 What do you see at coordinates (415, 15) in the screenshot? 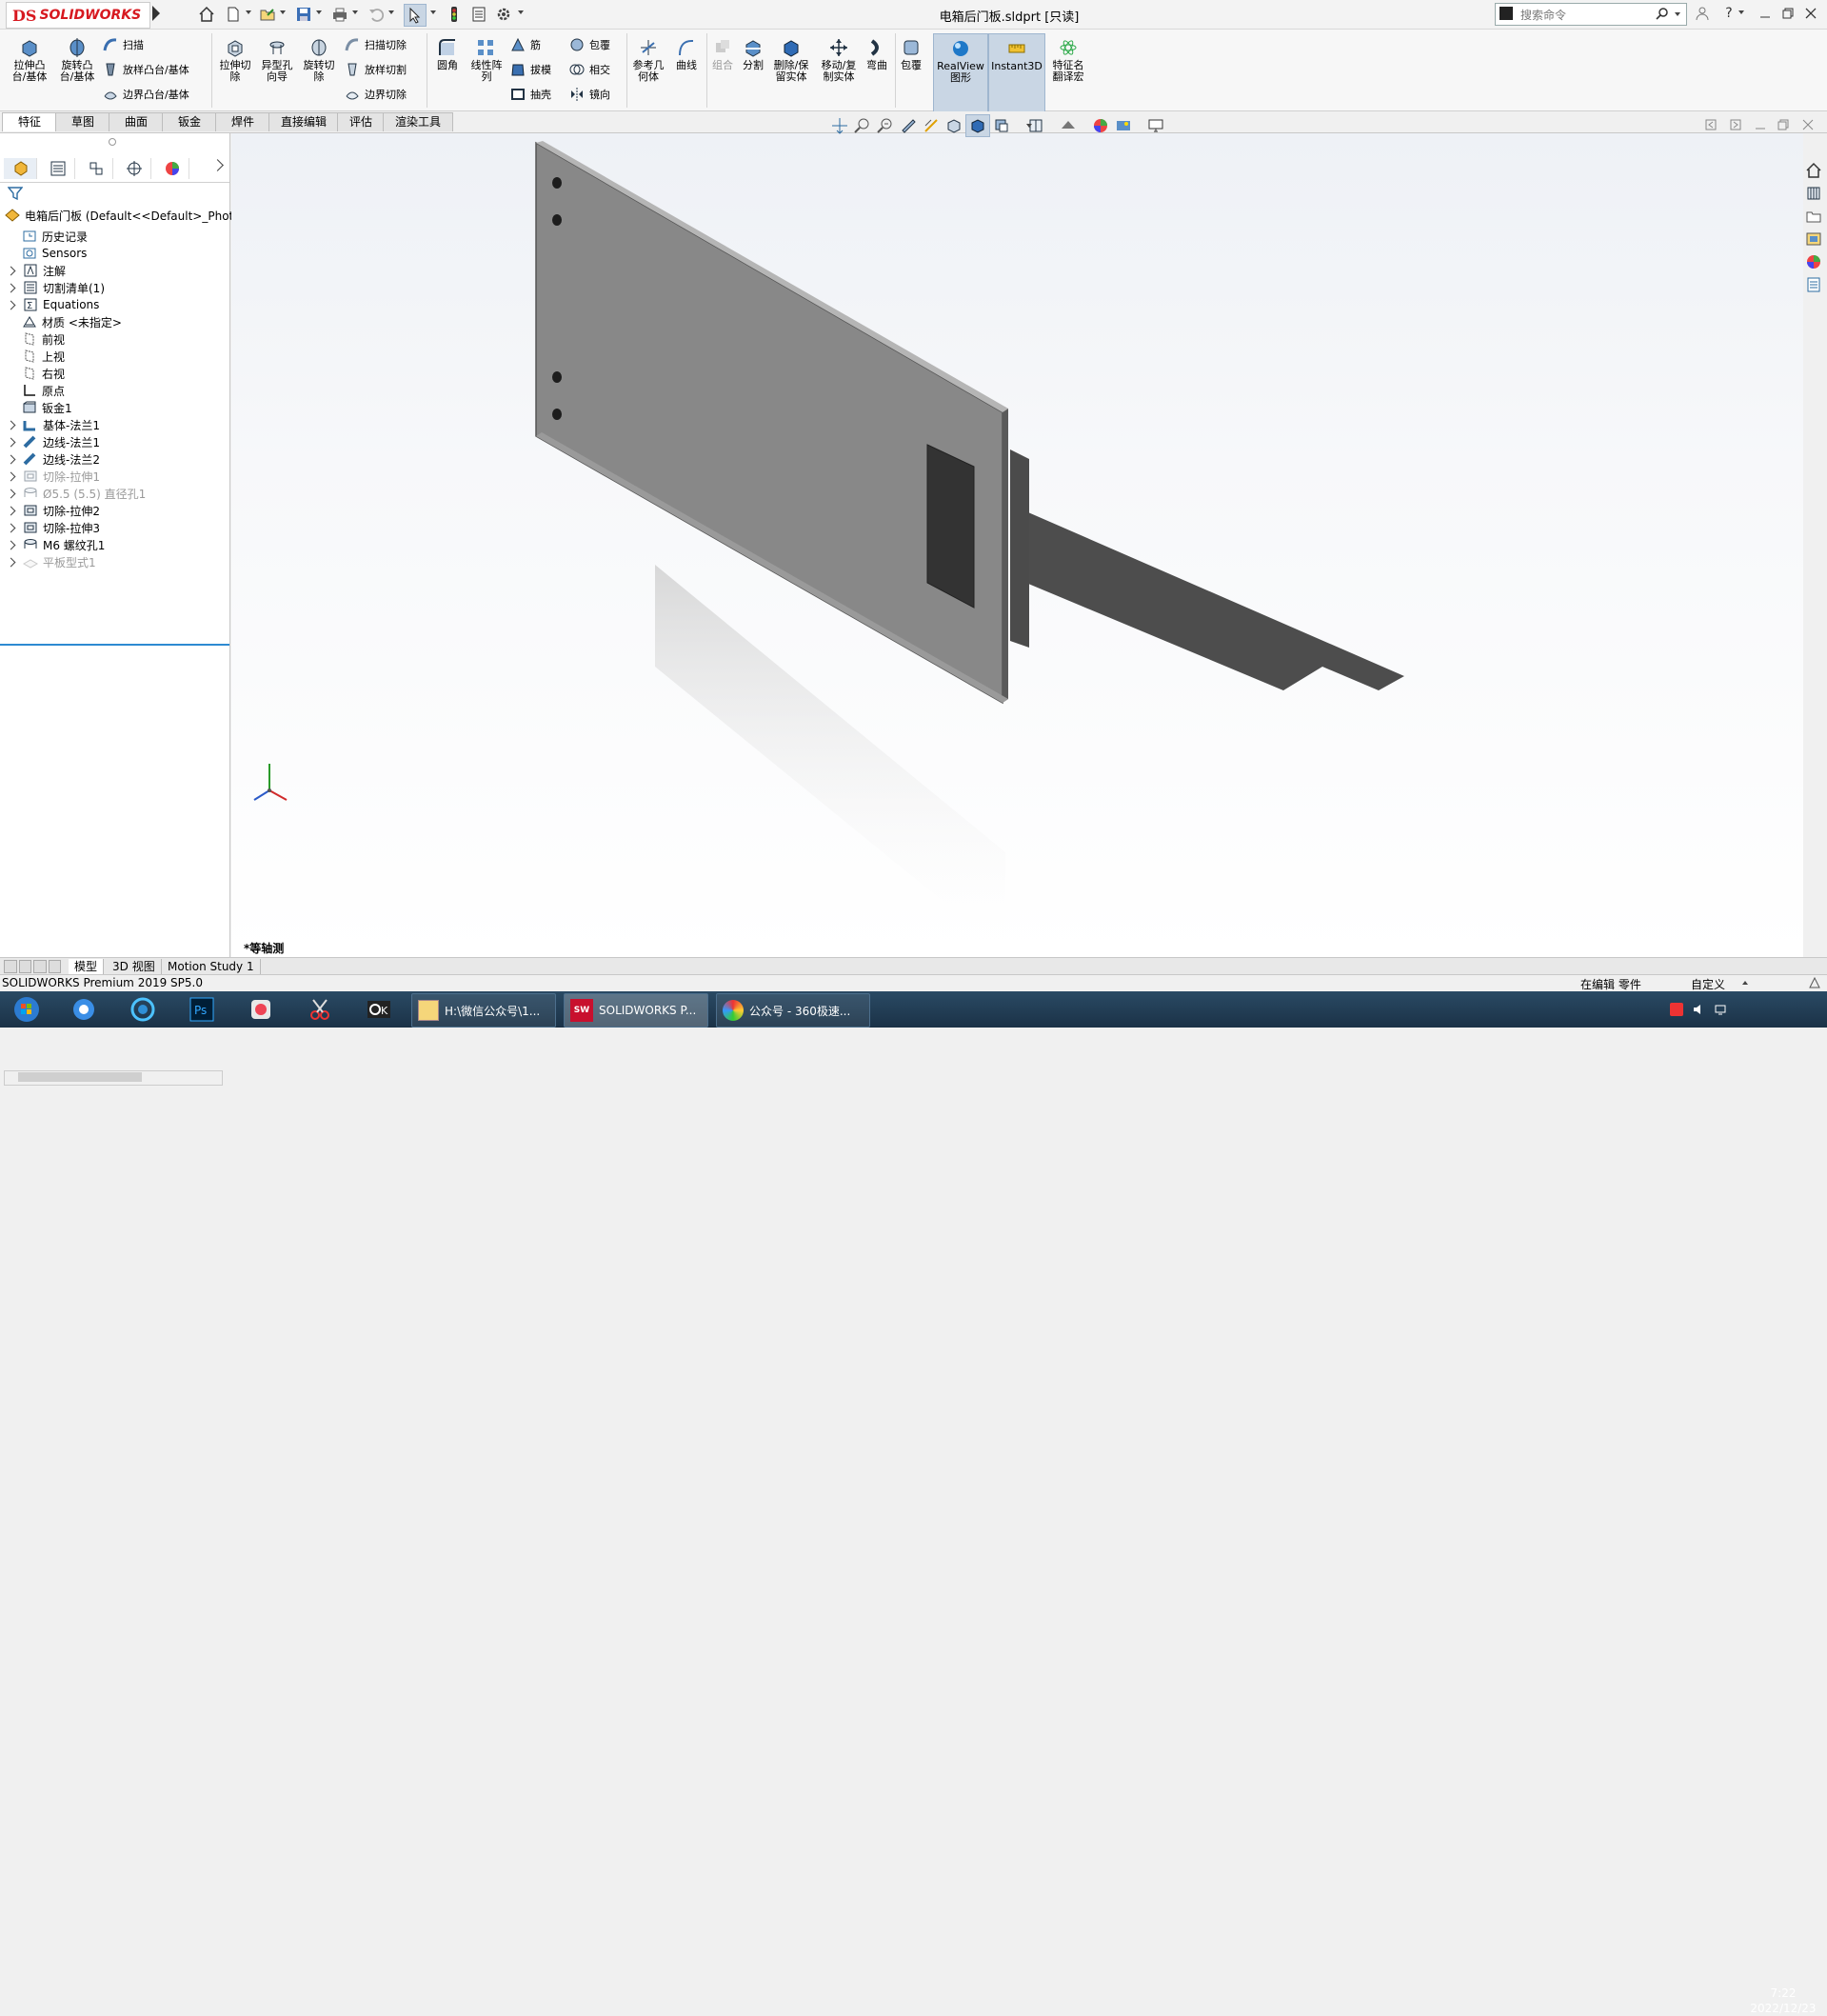
I see `select-cursor-icon` at bounding box center [415, 15].